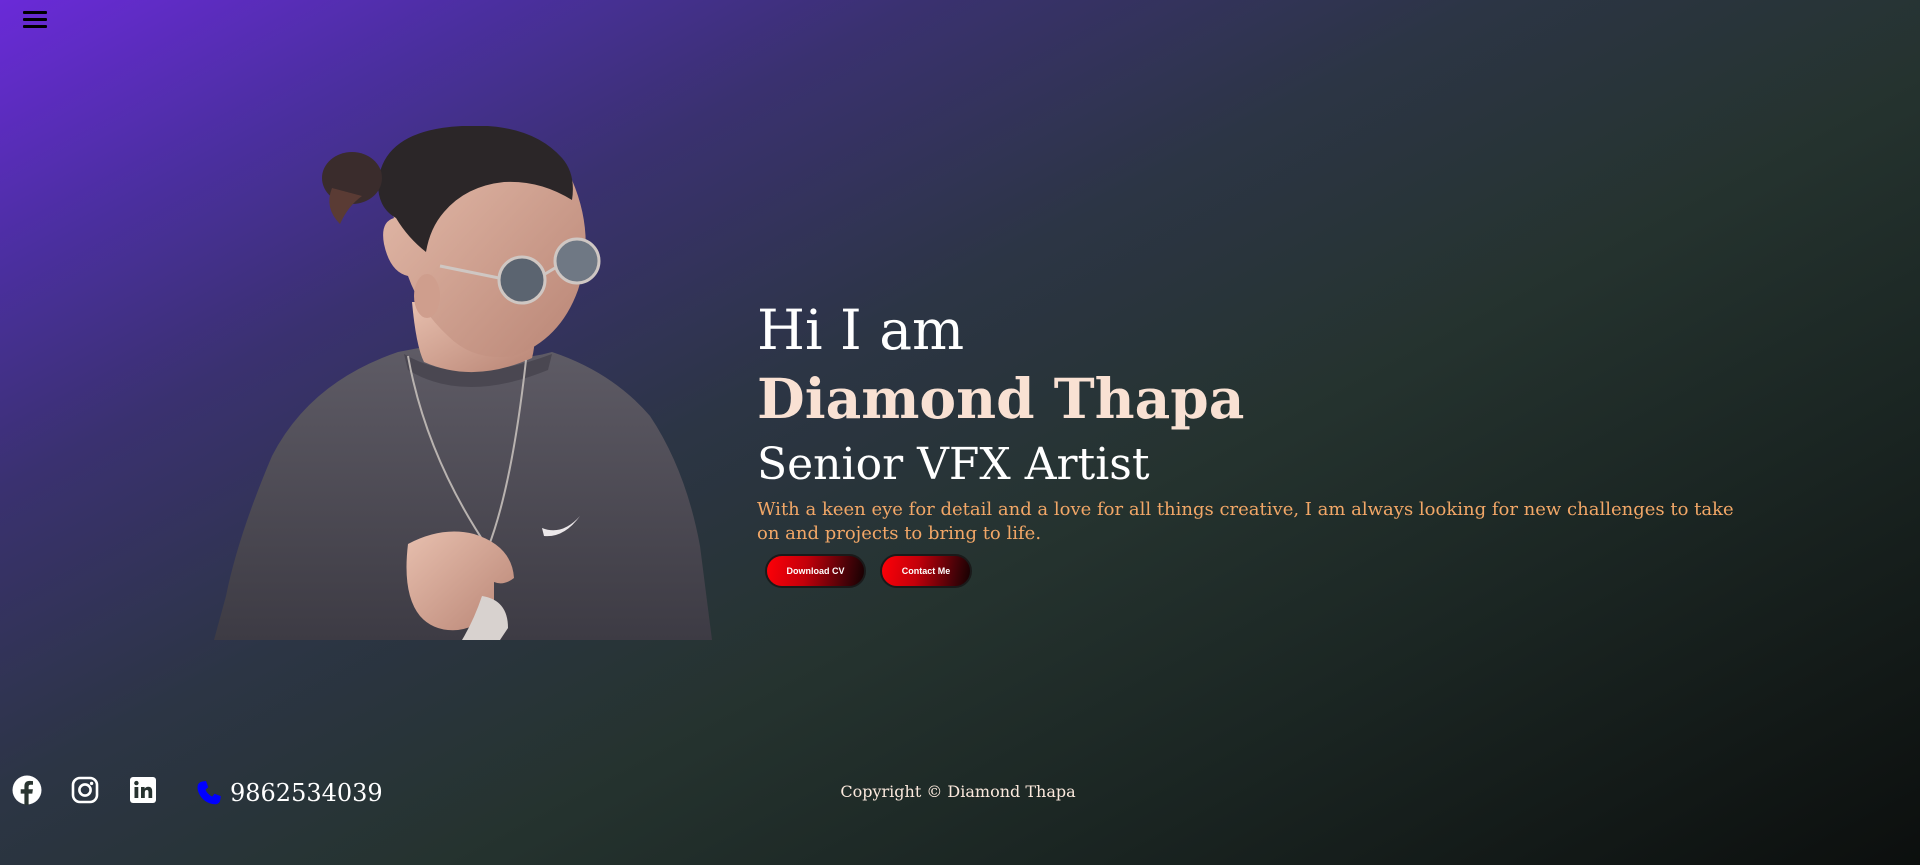  What do you see at coordinates (1261, 571) in the screenshot?
I see `hero-buttons: Download CV Contact Me` at bounding box center [1261, 571].